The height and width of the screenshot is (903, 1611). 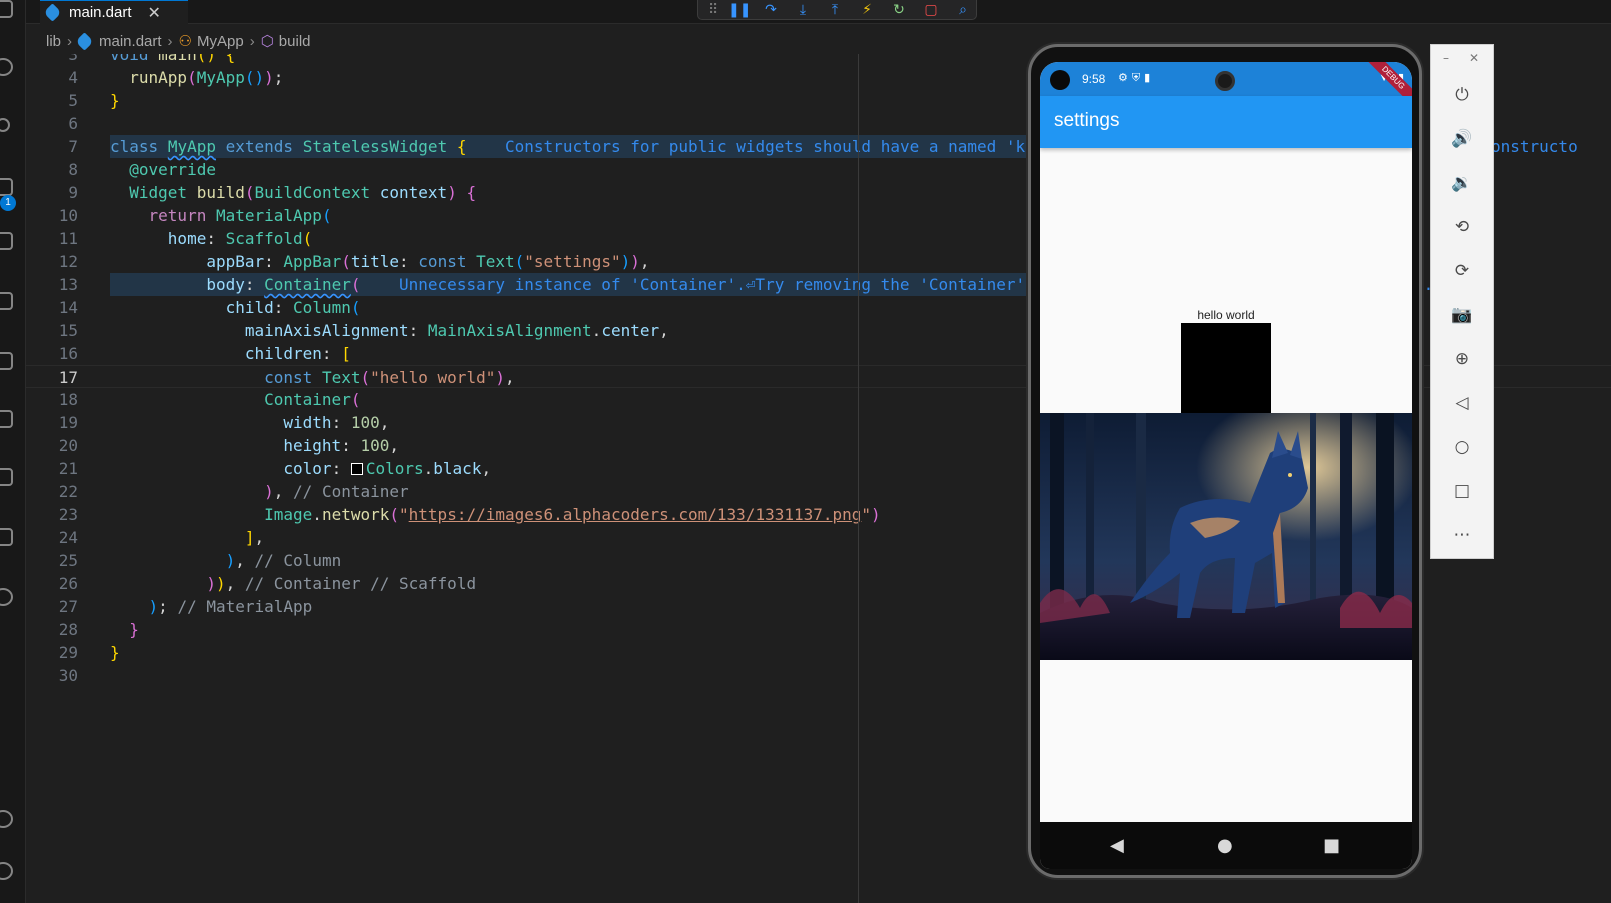 I want to click on editor-ruler, so click(x=858, y=478).